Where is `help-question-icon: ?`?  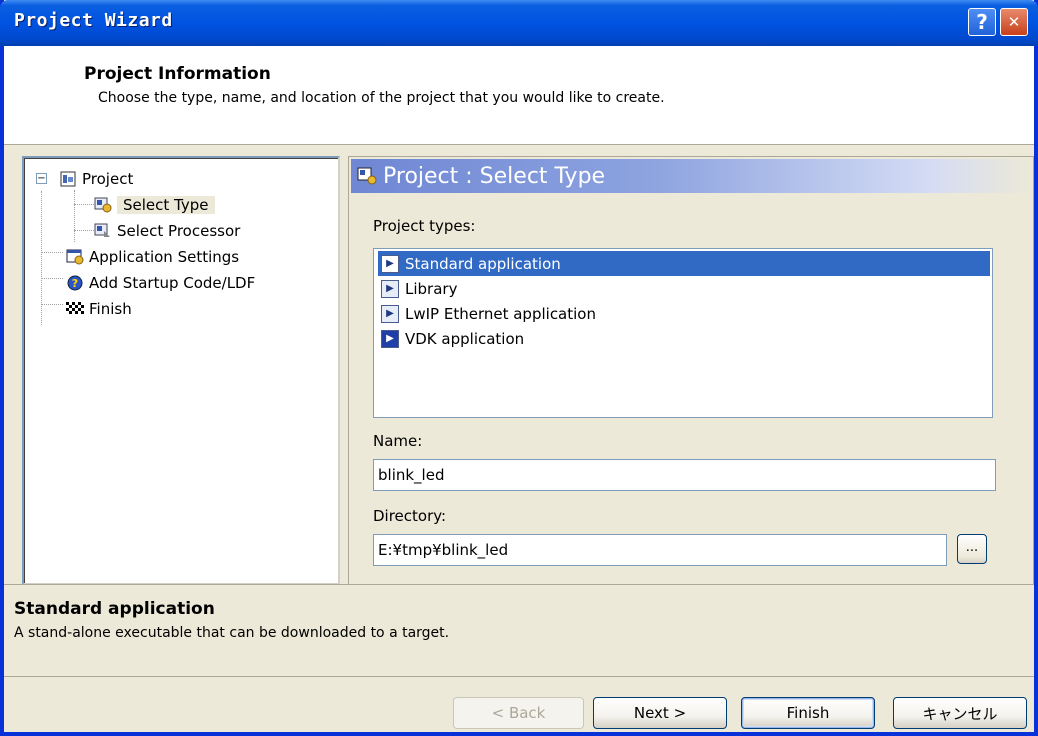
help-question-icon: ? is located at coordinates (75, 283).